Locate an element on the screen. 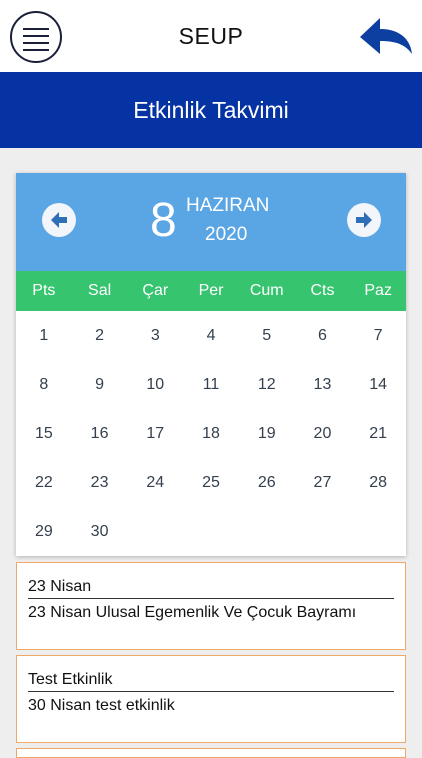 The width and height of the screenshot is (422, 758). calendar-day-cell: 24 is located at coordinates (155, 482).